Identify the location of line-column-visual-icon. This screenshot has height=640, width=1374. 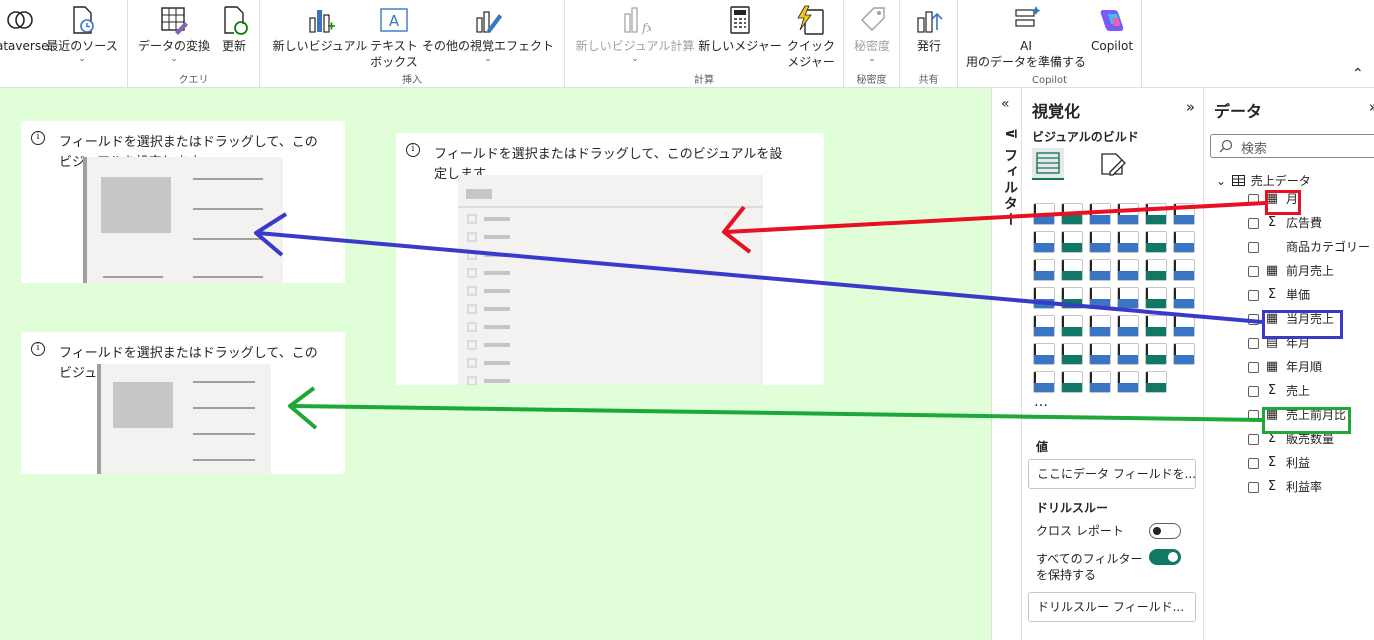
(1156, 242).